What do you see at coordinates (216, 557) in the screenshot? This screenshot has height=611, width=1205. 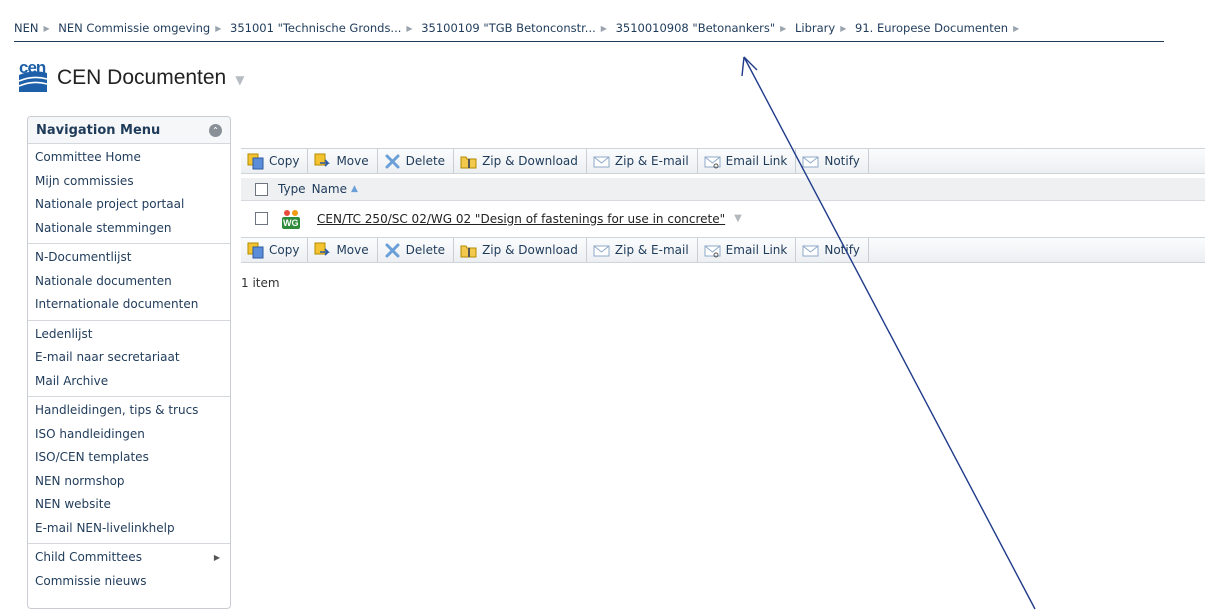 I see `chevron-right-icon: ▶` at bounding box center [216, 557].